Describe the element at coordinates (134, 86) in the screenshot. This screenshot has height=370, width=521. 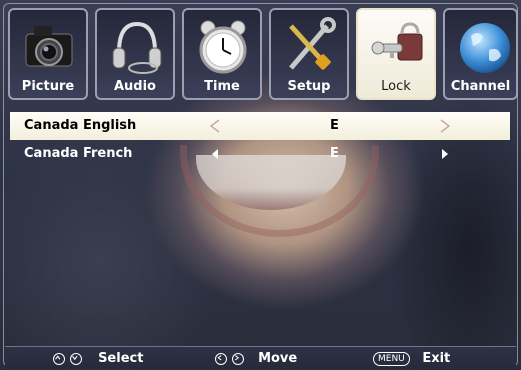
I see `tab-label: Audio` at that location.